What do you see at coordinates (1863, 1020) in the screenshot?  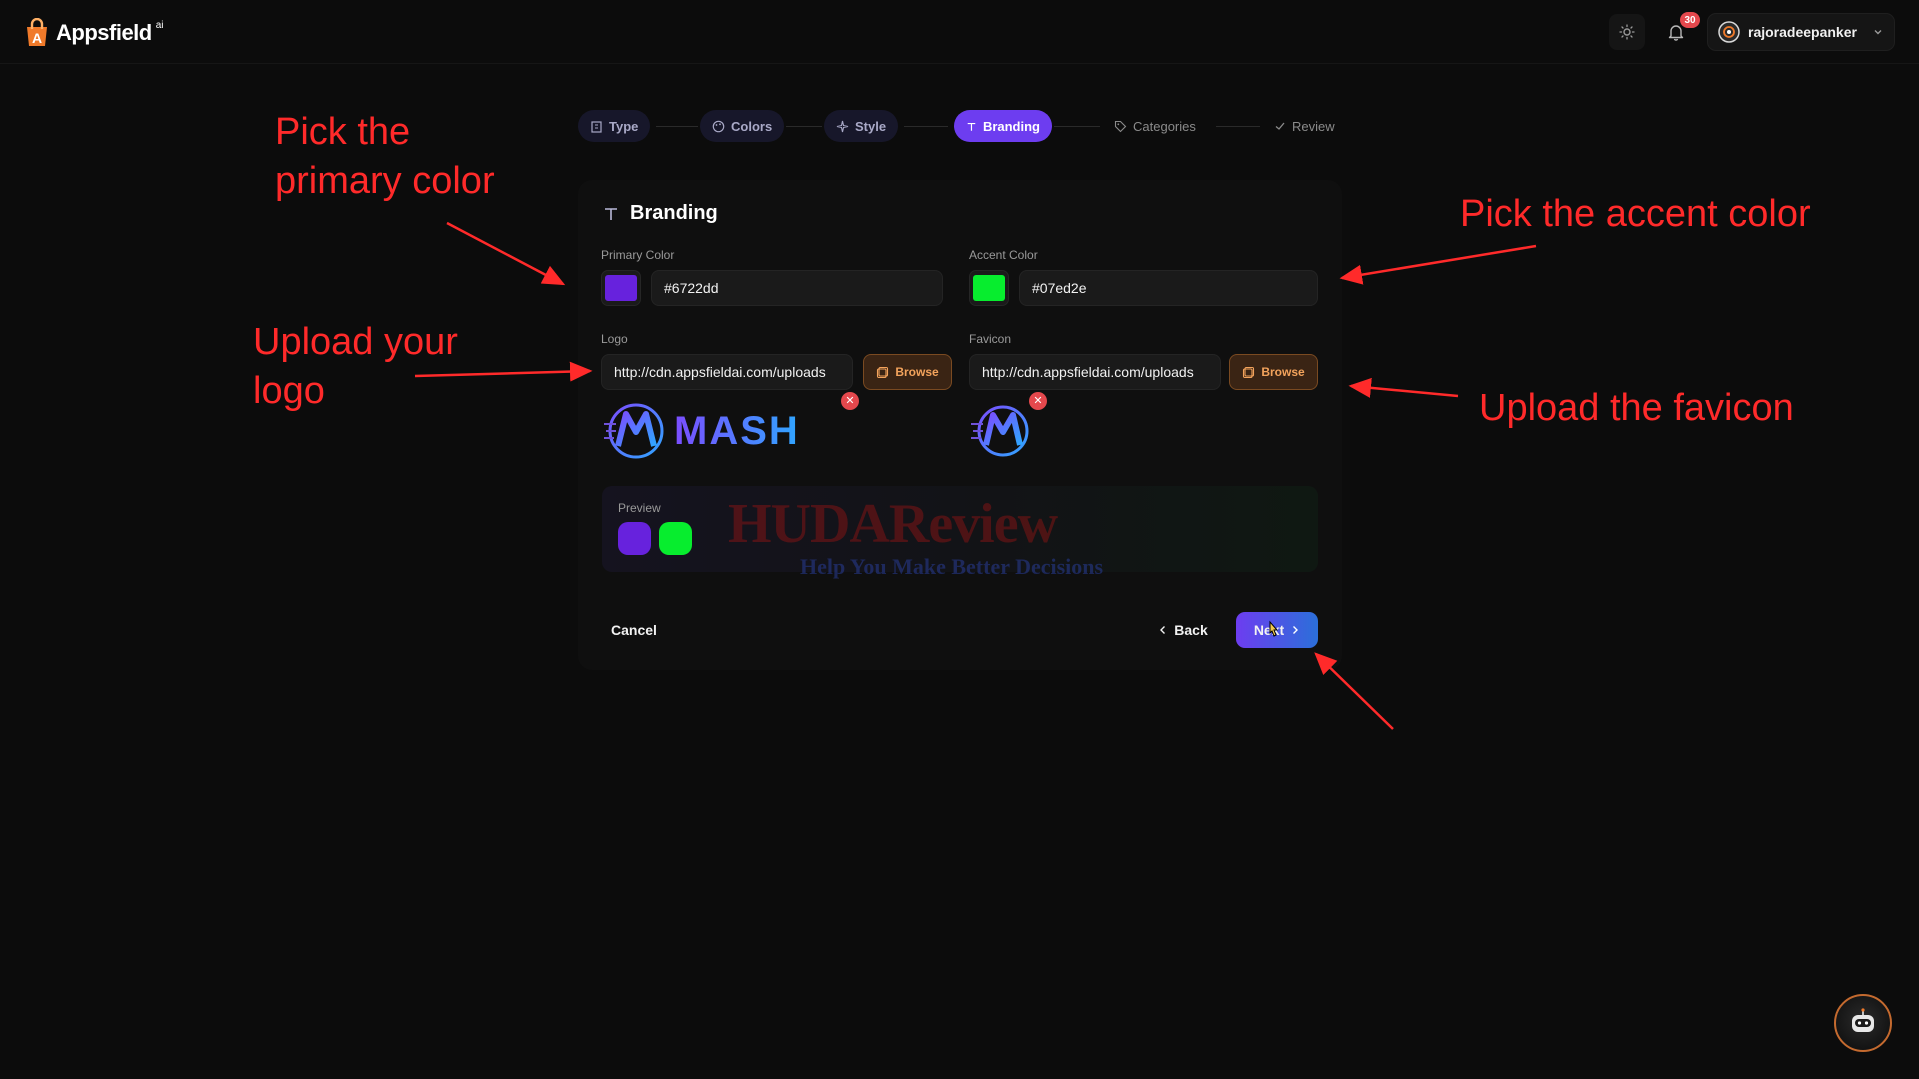 I see `robot-icon` at bounding box center [1863, 1020].